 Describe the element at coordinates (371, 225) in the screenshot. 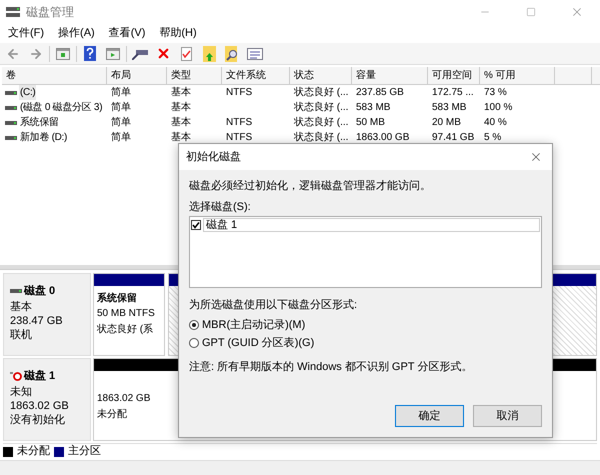

I see `disk-list-item: 磁盘 1` at that location.